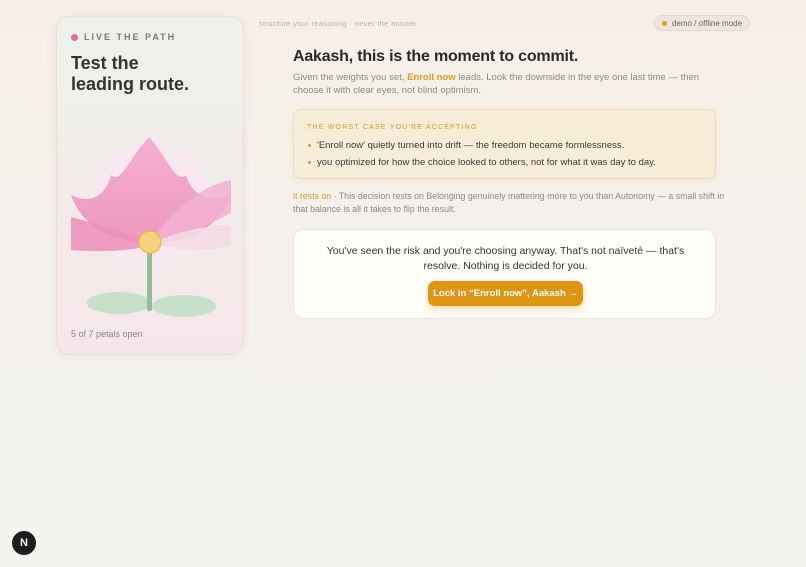 The height and width of the screenshot is (567, 806). What do you see at coordinates (707, 23) in the screenshot?
I see `mode-label: demo / offline mode` at bounding box center [707, 23].